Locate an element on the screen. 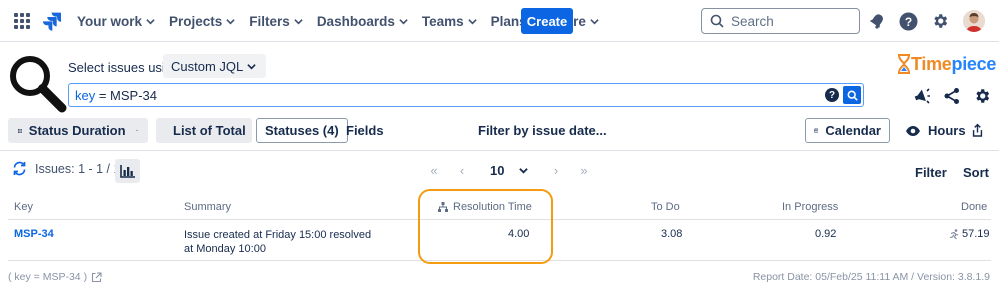  help-icon: ? is located at coordinates (908, 21).